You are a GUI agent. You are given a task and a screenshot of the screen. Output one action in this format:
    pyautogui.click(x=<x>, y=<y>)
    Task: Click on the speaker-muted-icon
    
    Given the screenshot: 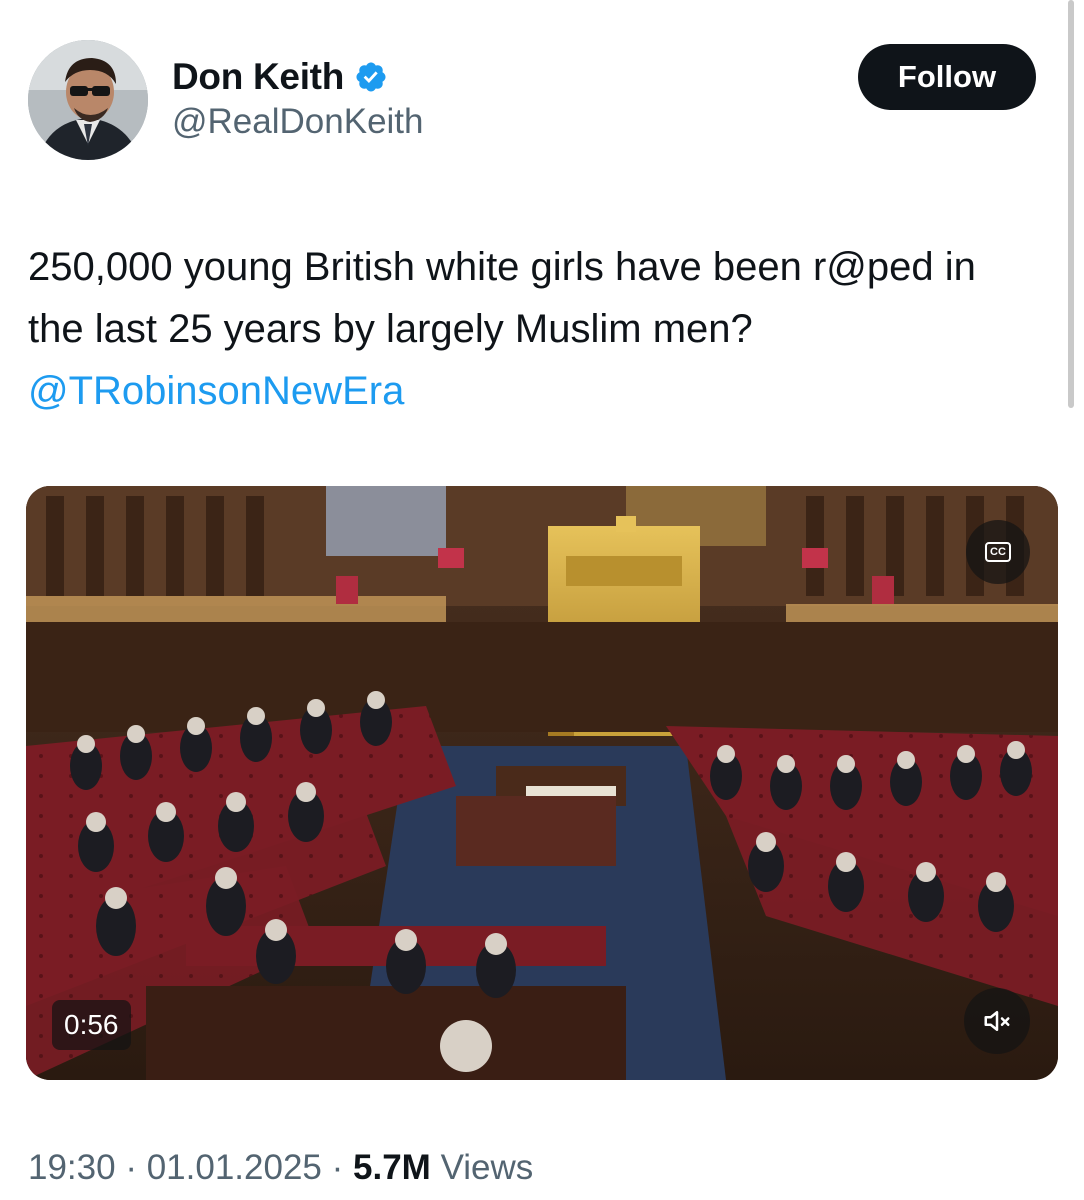 What is the action you would take?
    pyautogui.click(x=997, y=1021)
    